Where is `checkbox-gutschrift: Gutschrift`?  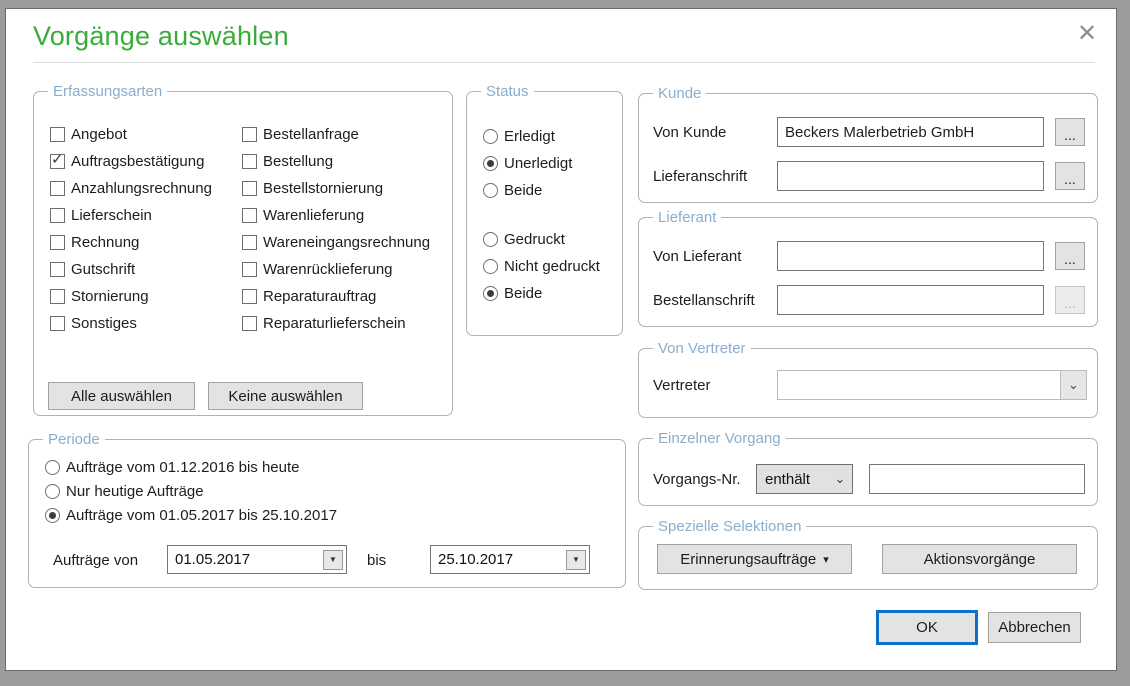
checkbox-gutschrift: Gutschrift is located at coordinates (131, 269).